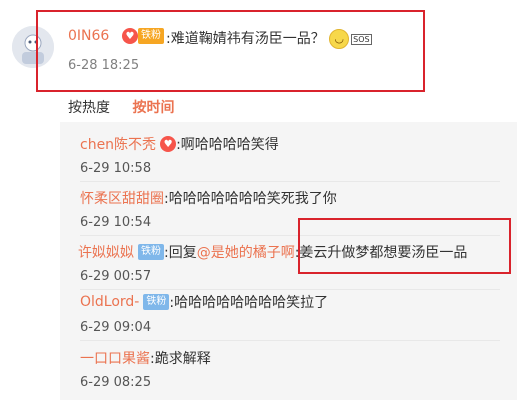 The image size is (517, 400). I want to click on reply-username: 许姒姒姒, so click(106, 252).